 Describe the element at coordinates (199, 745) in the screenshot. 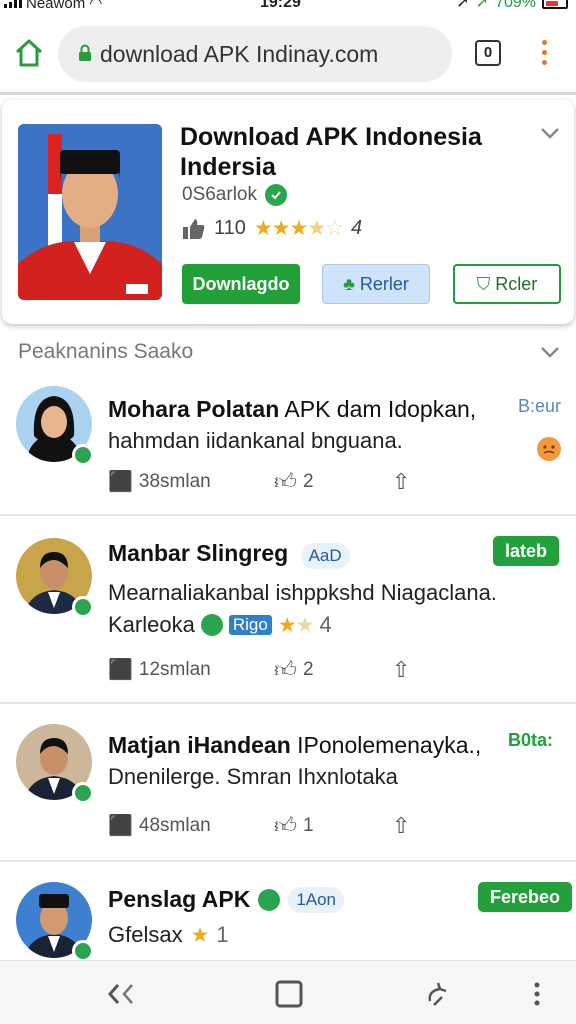

I see `review-author-name: Matjan iHandean` at that location.